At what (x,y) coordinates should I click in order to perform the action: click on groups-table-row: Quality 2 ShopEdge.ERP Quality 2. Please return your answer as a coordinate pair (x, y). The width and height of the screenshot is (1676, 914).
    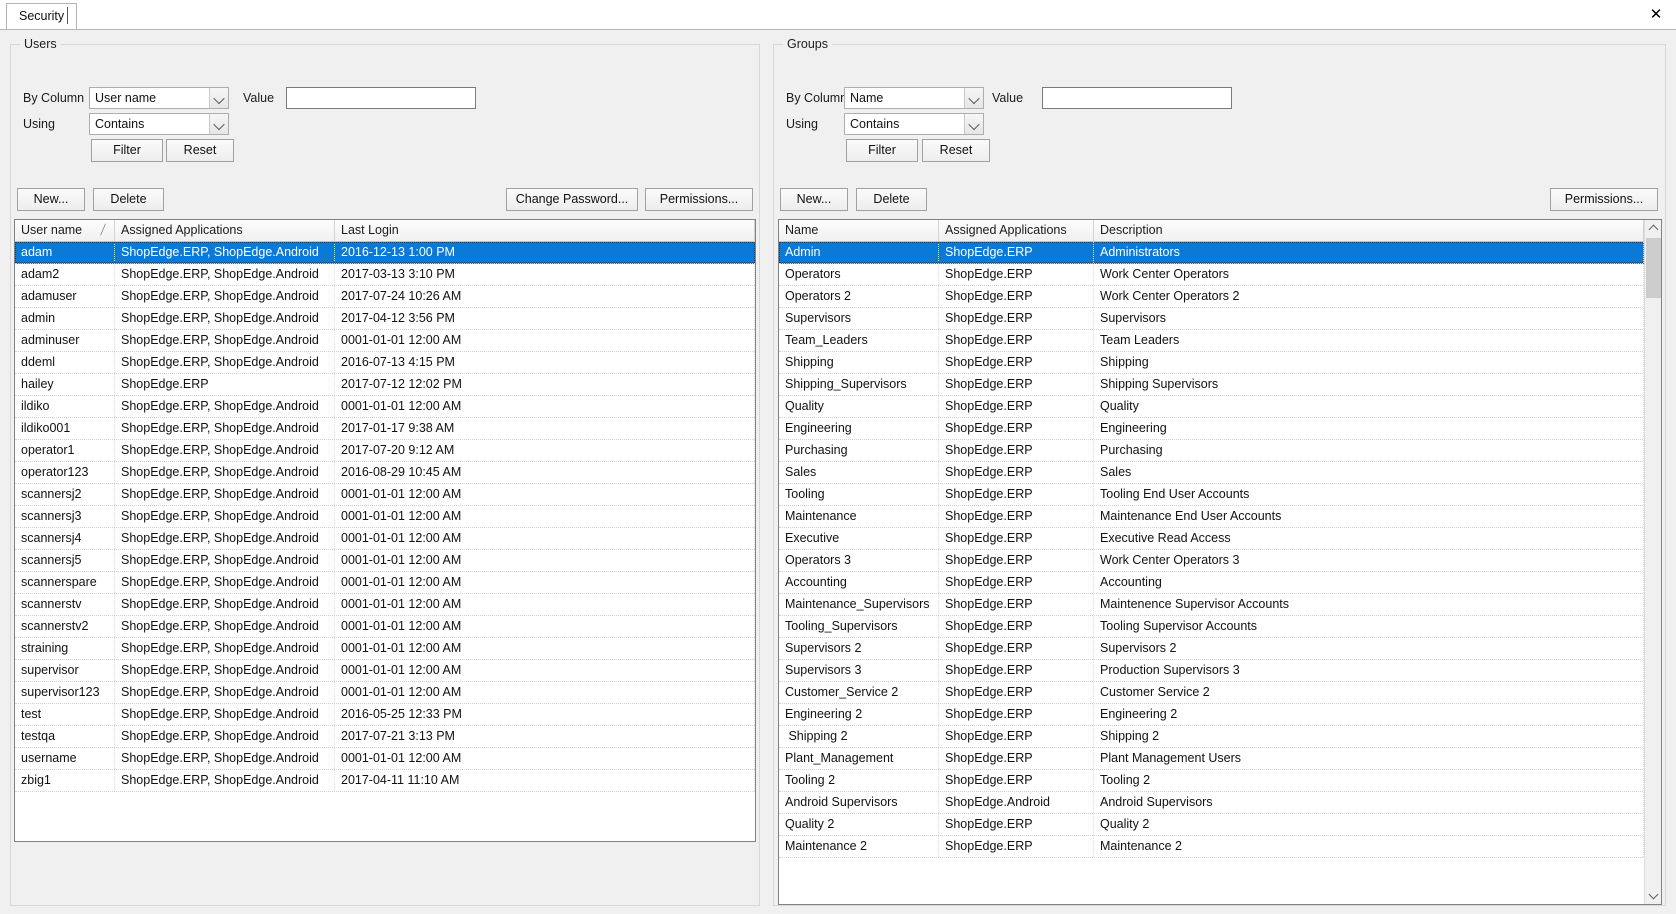
    Looking at the image, I should click on (1220, 825).